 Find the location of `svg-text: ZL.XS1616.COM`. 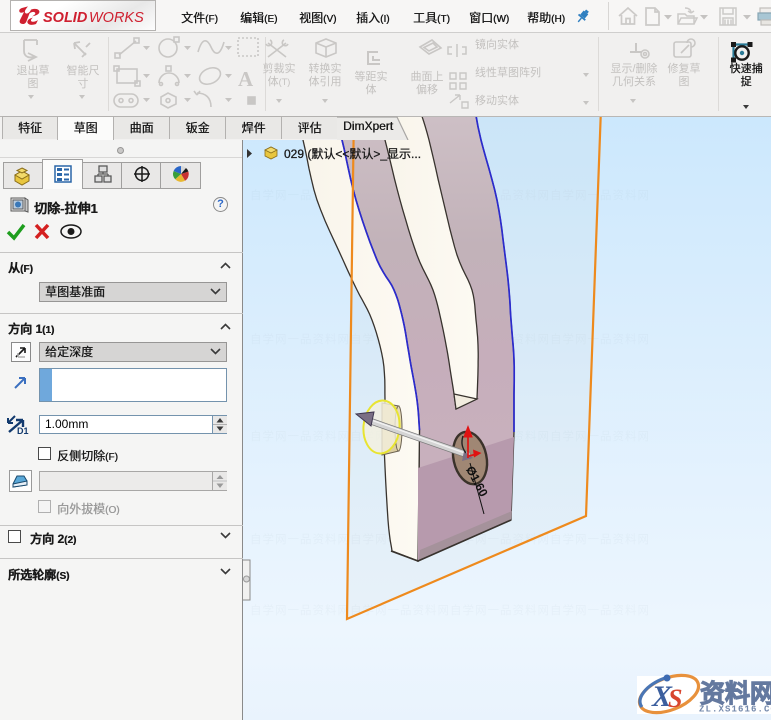

svg-text: ZL.XS1616.COM is located at coordinates (735, 710).